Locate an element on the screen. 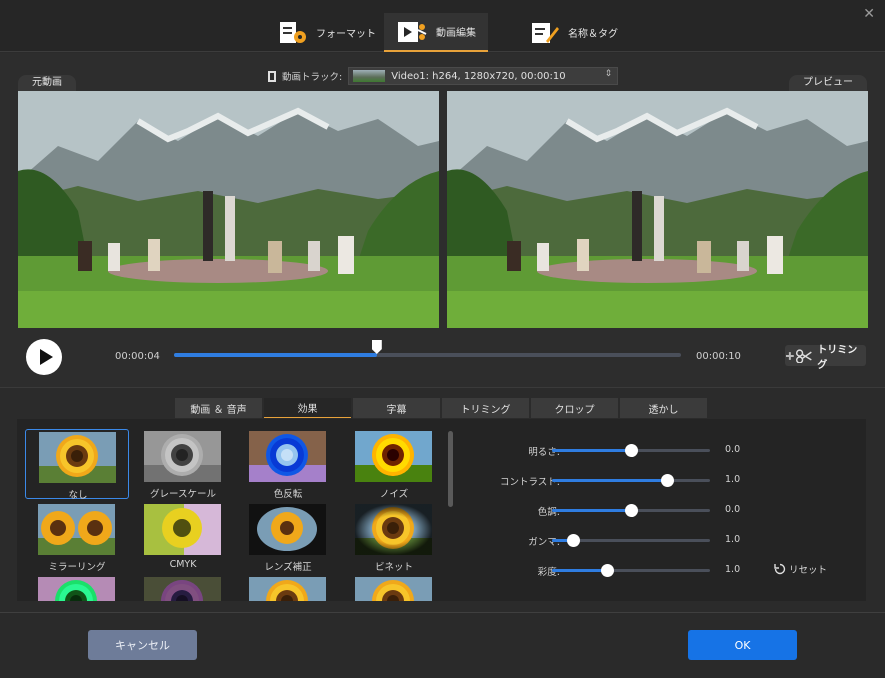 The width and height of the screenshot is (885, 678). video-track-select: Video1: h264, 1280x720, 00:00:10 ⇕ is located at coordinates (483, 76).